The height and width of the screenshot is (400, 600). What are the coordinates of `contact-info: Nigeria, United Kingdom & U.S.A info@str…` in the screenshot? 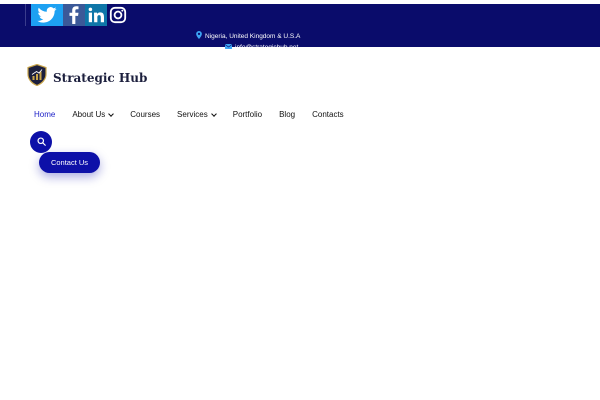 It's located at (248, 42).